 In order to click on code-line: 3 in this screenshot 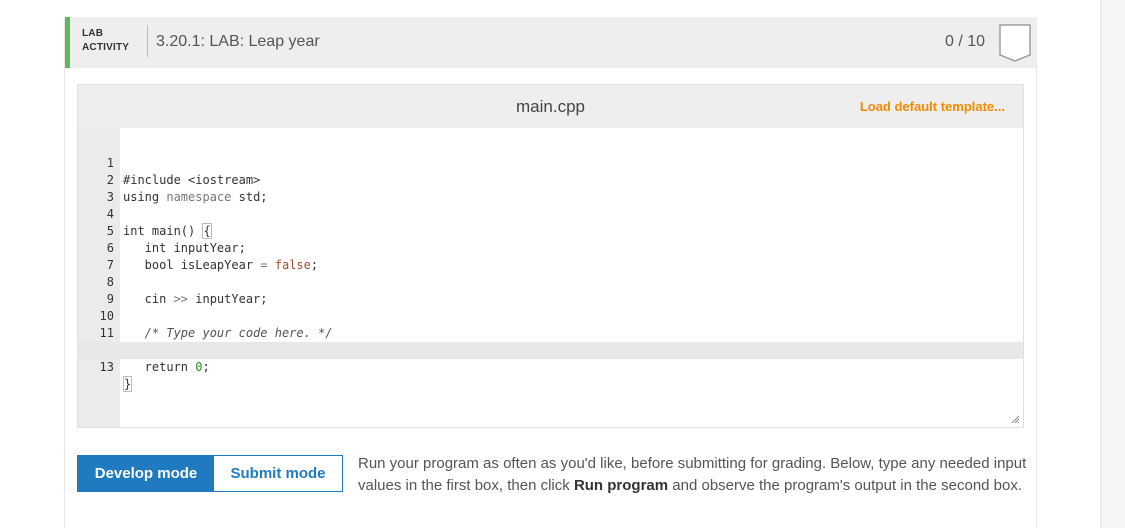, I will do `click(550, 188)`.